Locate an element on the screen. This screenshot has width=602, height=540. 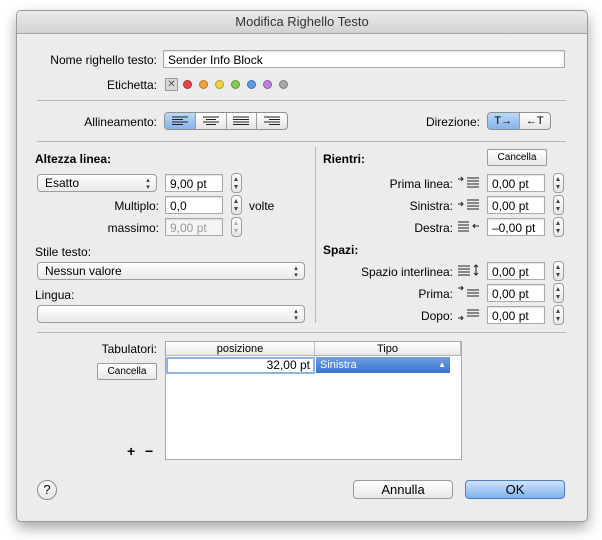
space-before-stepper is located at coordinates (558, 293).